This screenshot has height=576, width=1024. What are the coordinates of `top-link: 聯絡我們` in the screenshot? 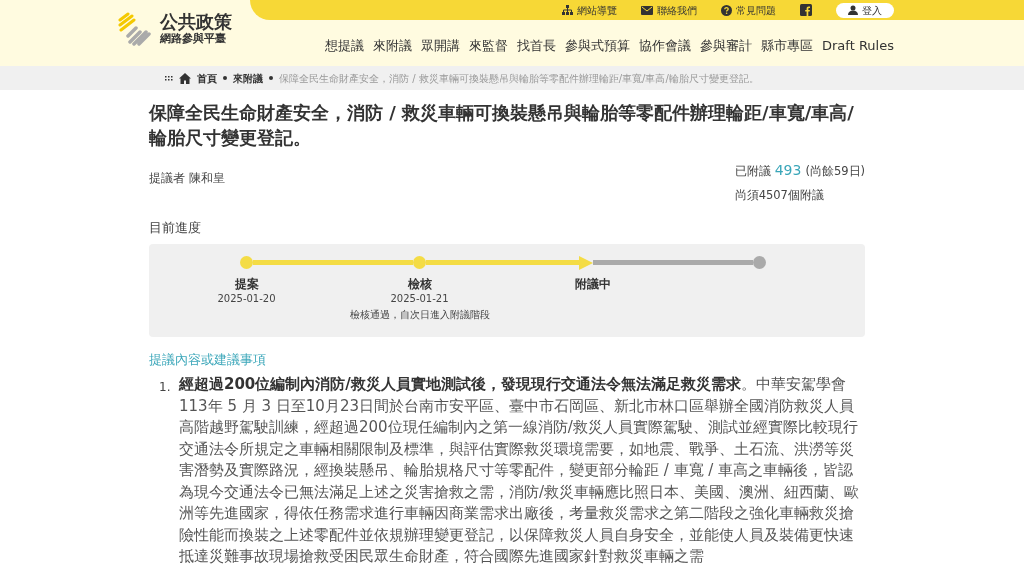 It's located at (669, 10).